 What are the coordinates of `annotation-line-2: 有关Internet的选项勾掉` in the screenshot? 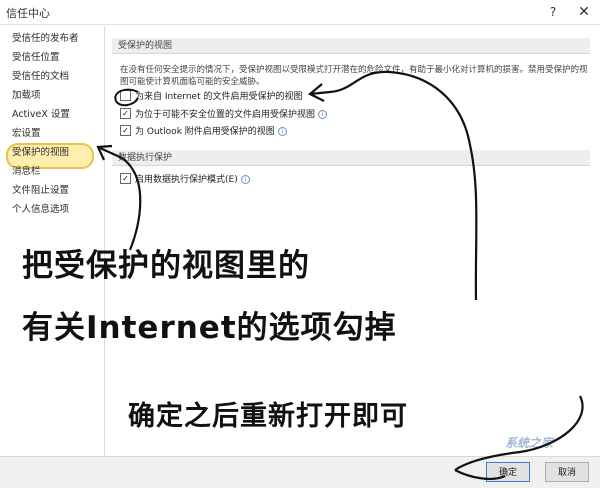 It's located at (209, 328).